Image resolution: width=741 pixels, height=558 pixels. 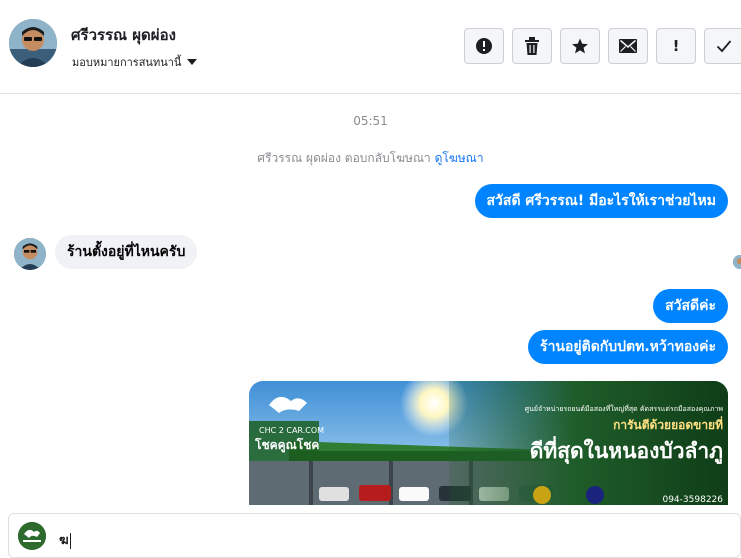 I want to click on message-bubble-incoming: ร้านตั้งอยู่ที่ไหนครับ, so click(x=126, y=252).